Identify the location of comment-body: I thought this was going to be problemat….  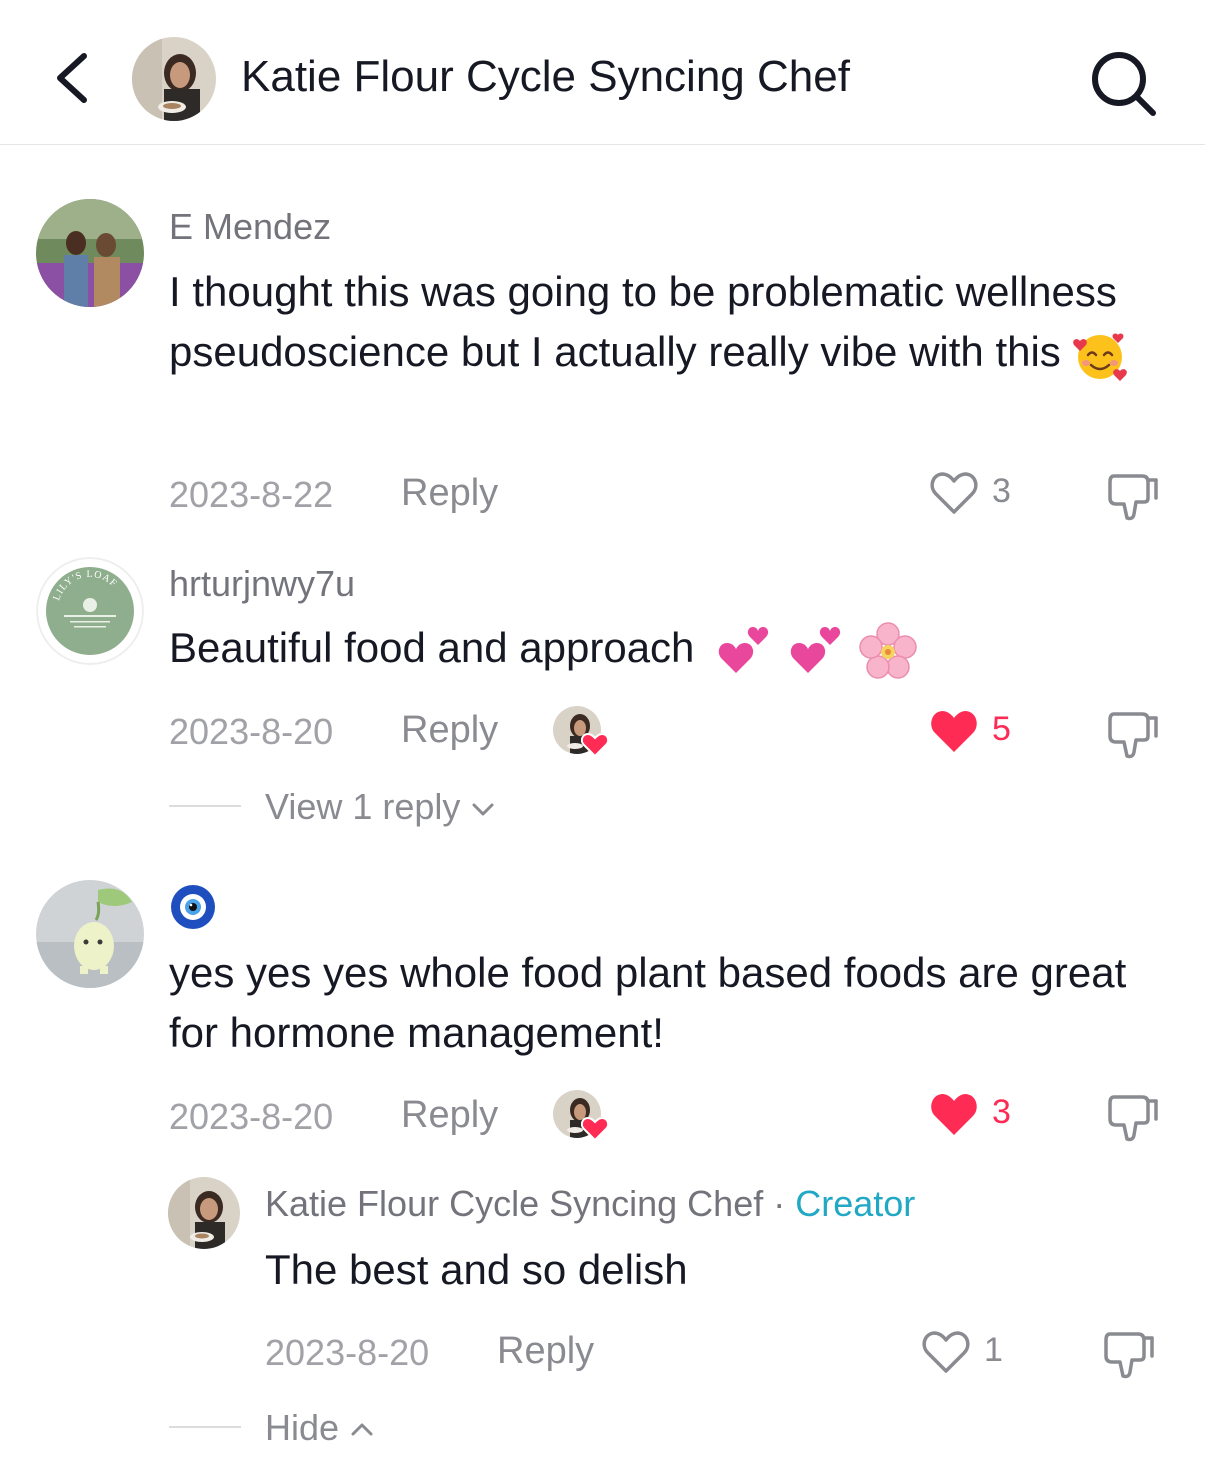
(643, 321).